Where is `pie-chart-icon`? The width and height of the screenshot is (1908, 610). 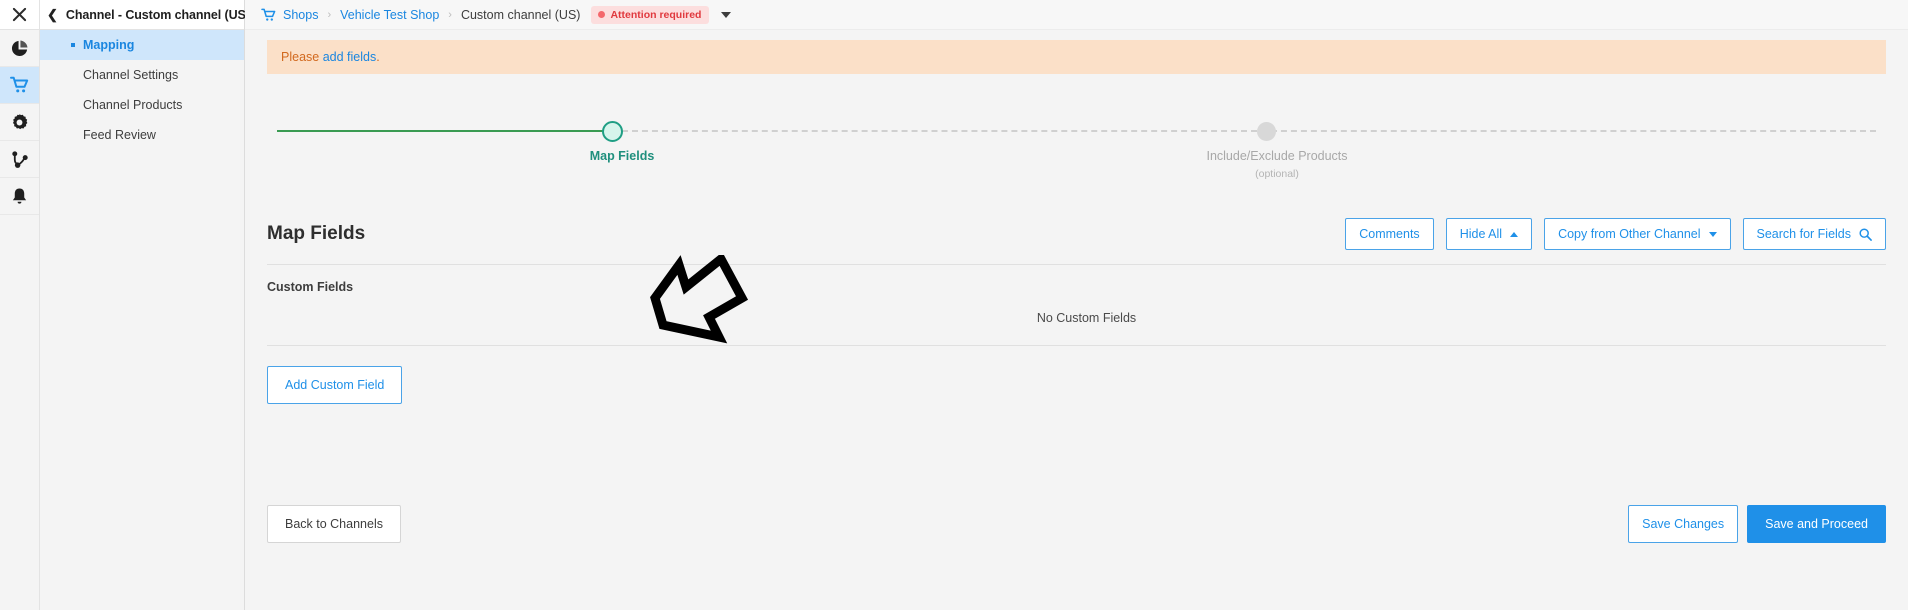
pie-chart-icon is located at coordinates (19, 48).